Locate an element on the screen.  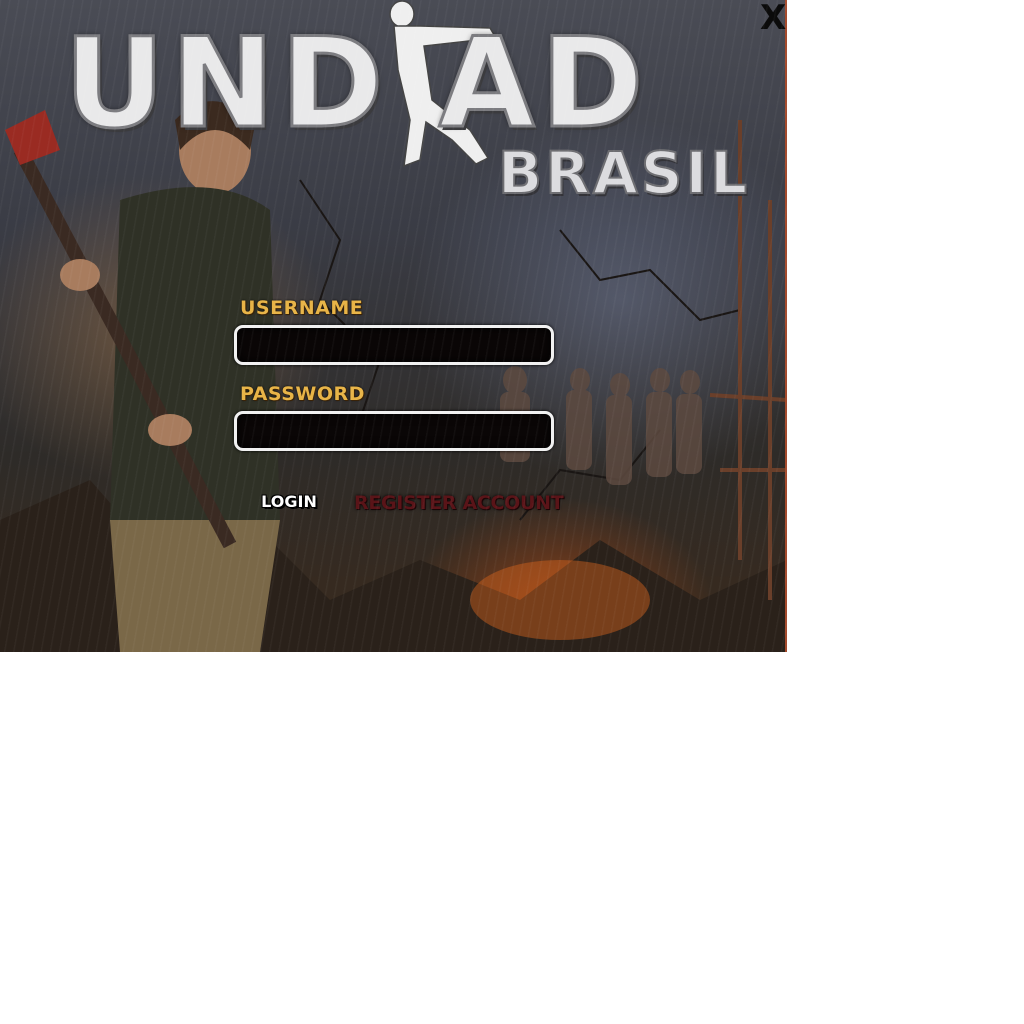
password-label: PASSWORD is located at coordinates (302, 394).